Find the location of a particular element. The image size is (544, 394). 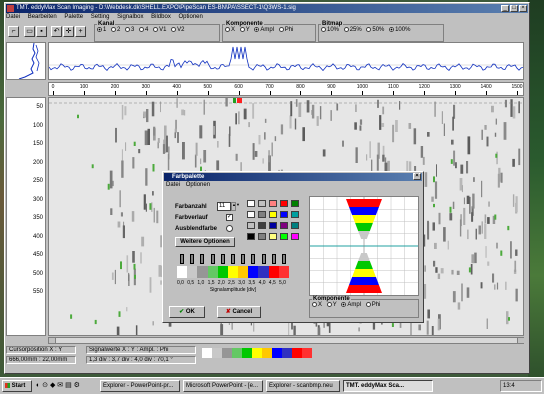

komponente-option-x: X is located at coordinates (230, 30).